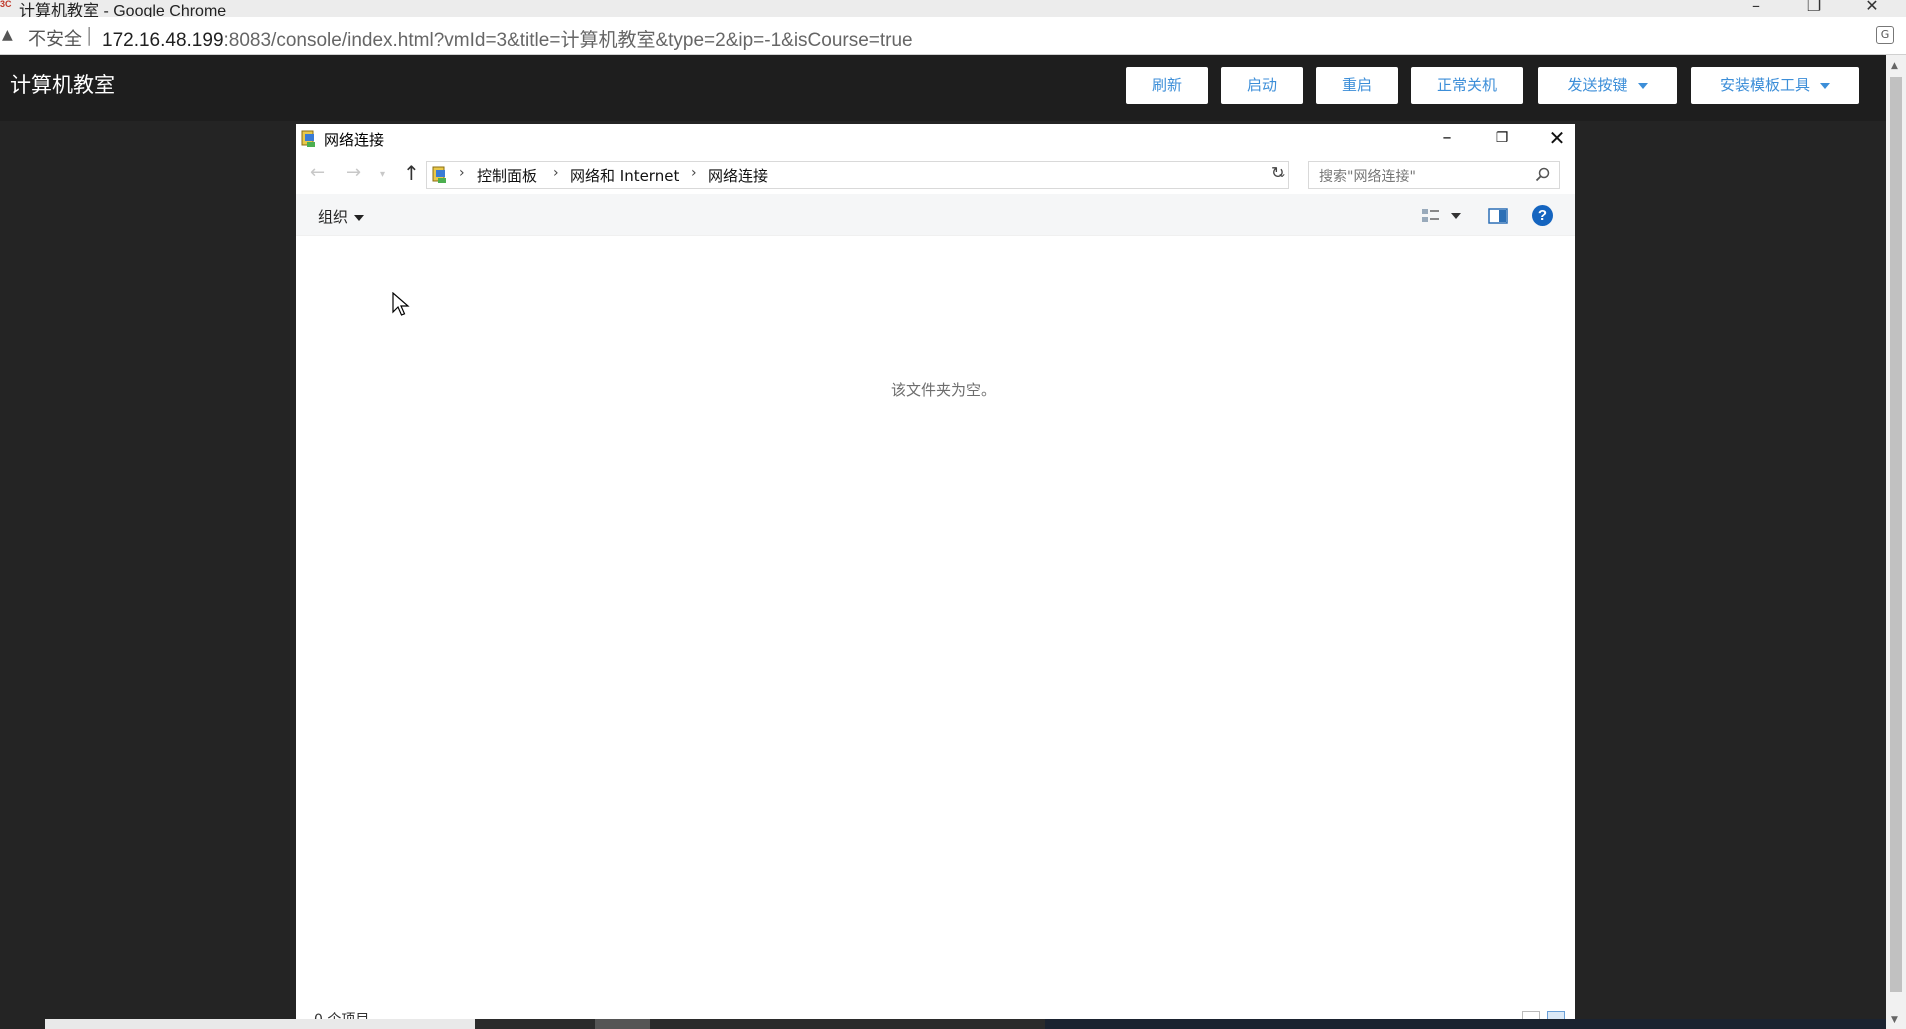  What do you see at coordinates (439, 174) in the screenshot?
I see `control-panel-icon` at bounding box center [439, 174].